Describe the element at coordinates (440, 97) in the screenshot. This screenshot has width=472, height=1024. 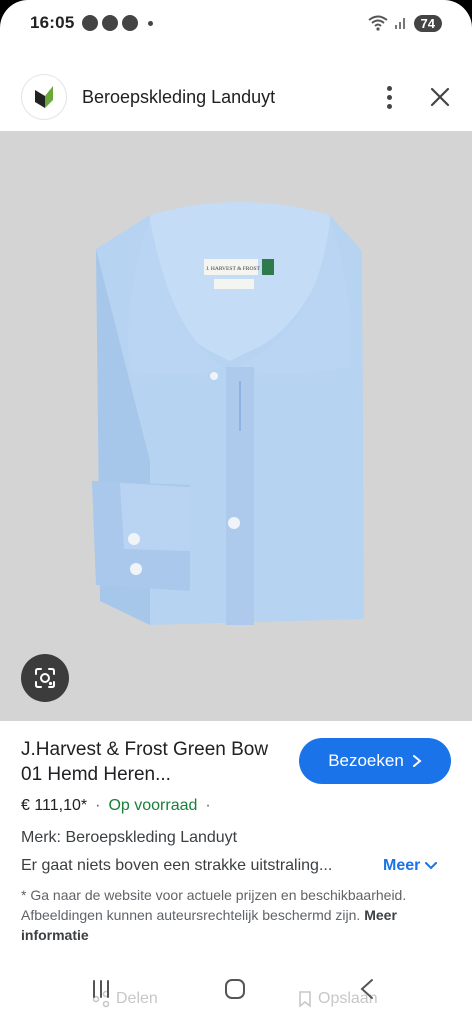
I see `close-icon` at that location.